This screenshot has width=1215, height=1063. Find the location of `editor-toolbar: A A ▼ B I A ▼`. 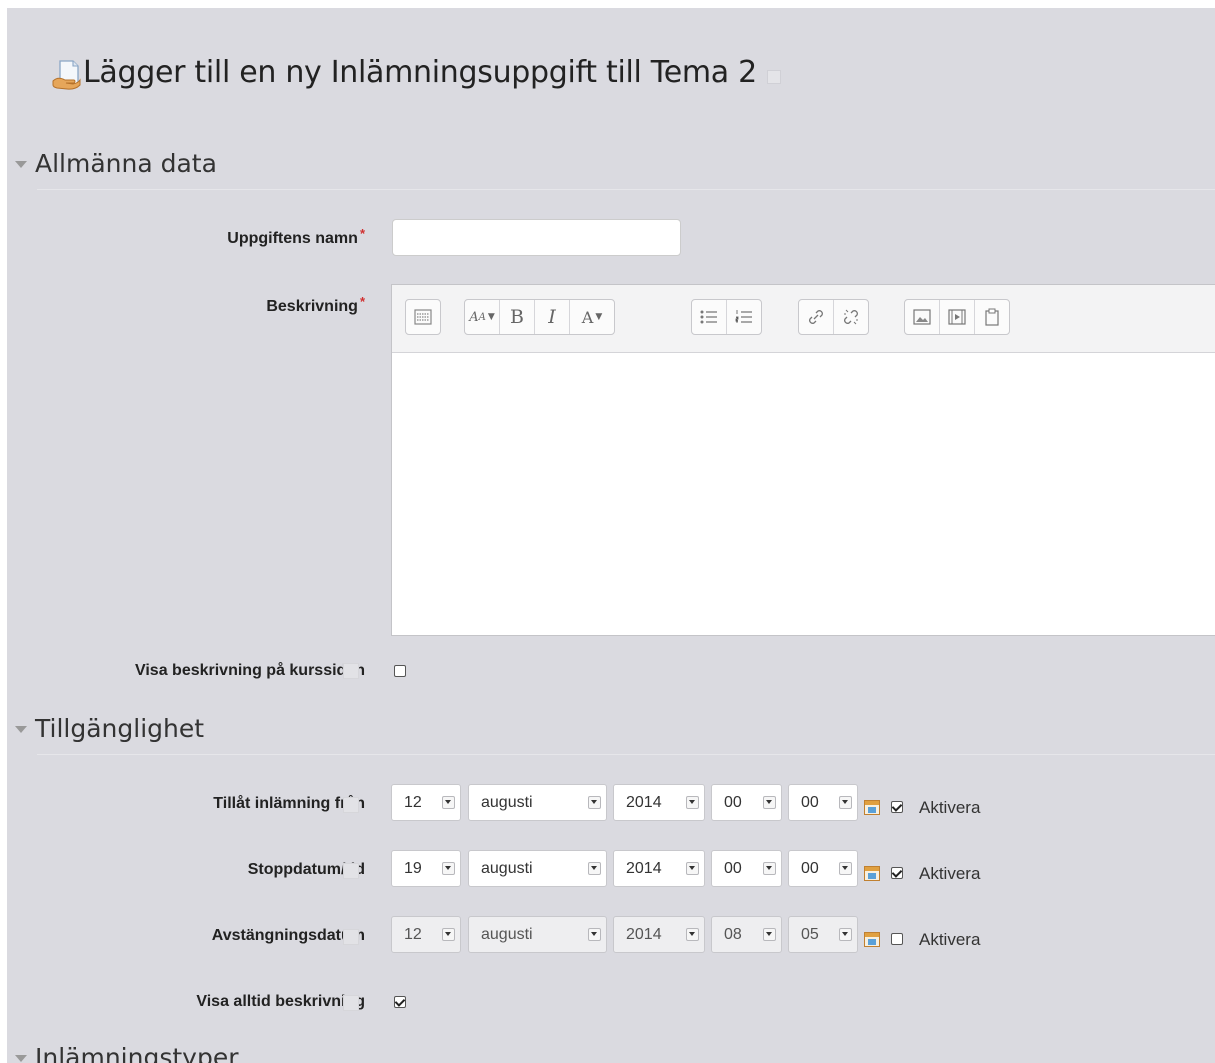

editor-toolbar: A A ▼ B I A ▼ is located at coordinates (803, 319).